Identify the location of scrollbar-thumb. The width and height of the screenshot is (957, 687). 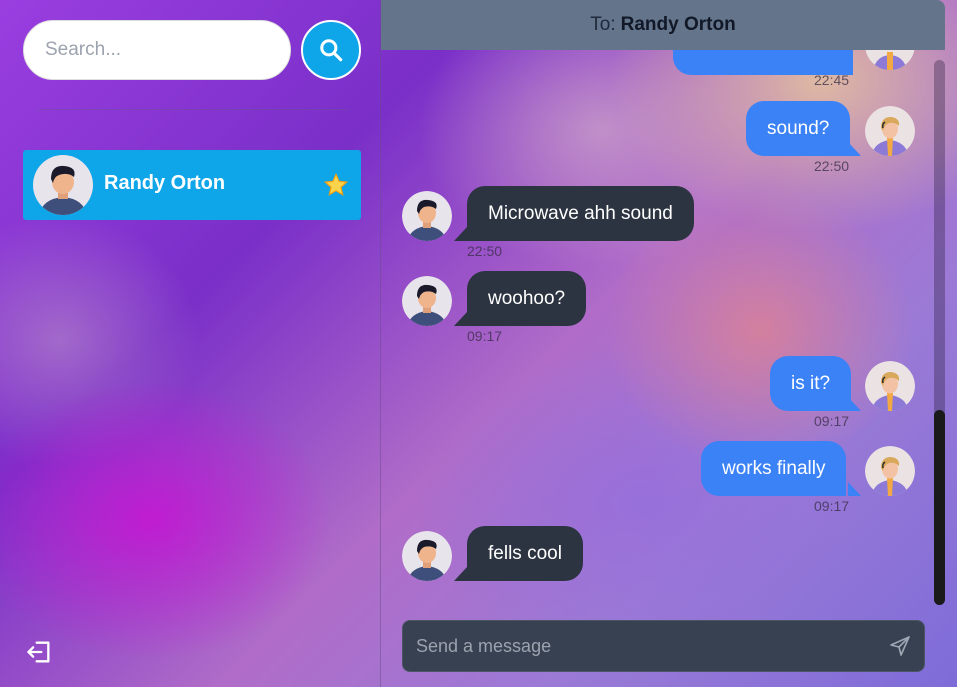
(939, 507).